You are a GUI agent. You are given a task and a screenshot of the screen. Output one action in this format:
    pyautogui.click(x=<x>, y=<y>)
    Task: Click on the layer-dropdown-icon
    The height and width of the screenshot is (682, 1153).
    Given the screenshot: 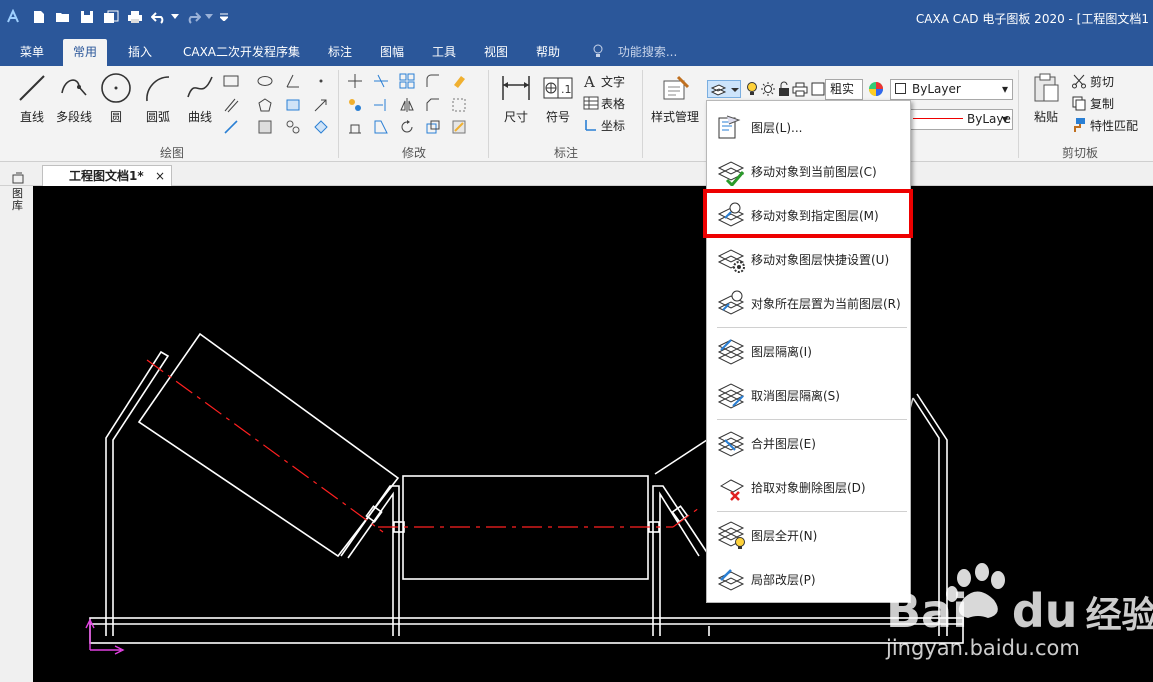 What is the action you would take?
    pyautogui.click(x=724, y=89)
    